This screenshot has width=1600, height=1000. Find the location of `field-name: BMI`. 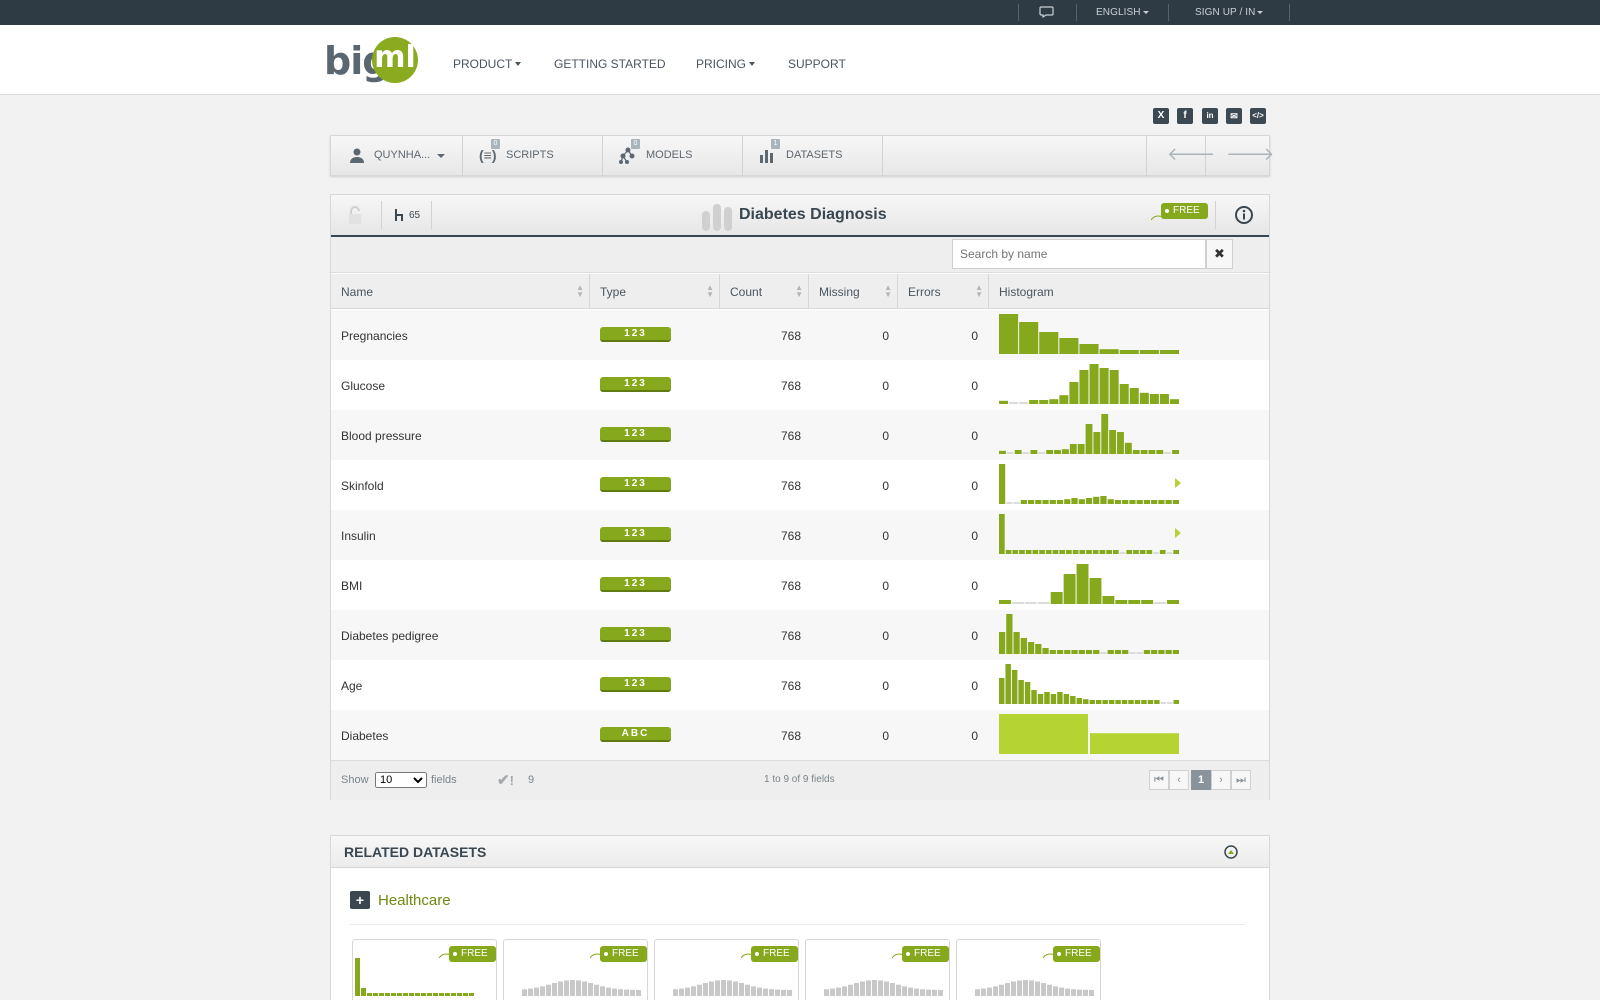

field-name: BMI is located at coordinates (351, 586).